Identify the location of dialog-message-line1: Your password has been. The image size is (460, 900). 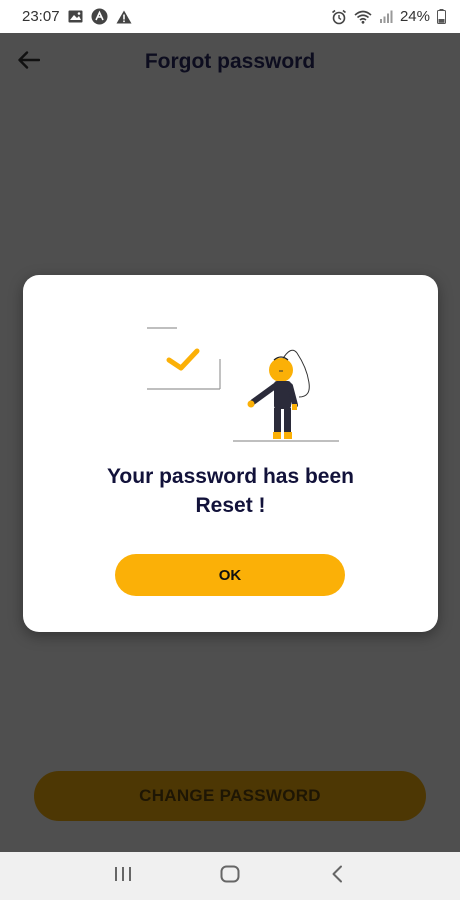
(230, 476).